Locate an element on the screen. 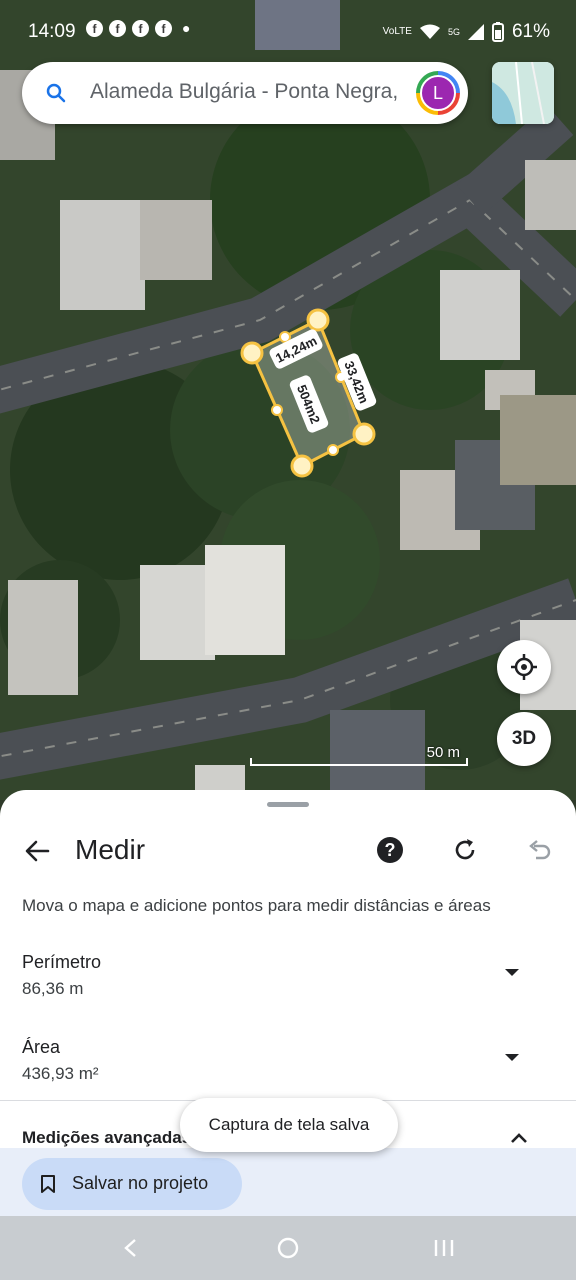 The image size is (576, 1280). search-query: Alameda Bulgária - Ponta Negra, Manaus is located at coordinates (246, 92).